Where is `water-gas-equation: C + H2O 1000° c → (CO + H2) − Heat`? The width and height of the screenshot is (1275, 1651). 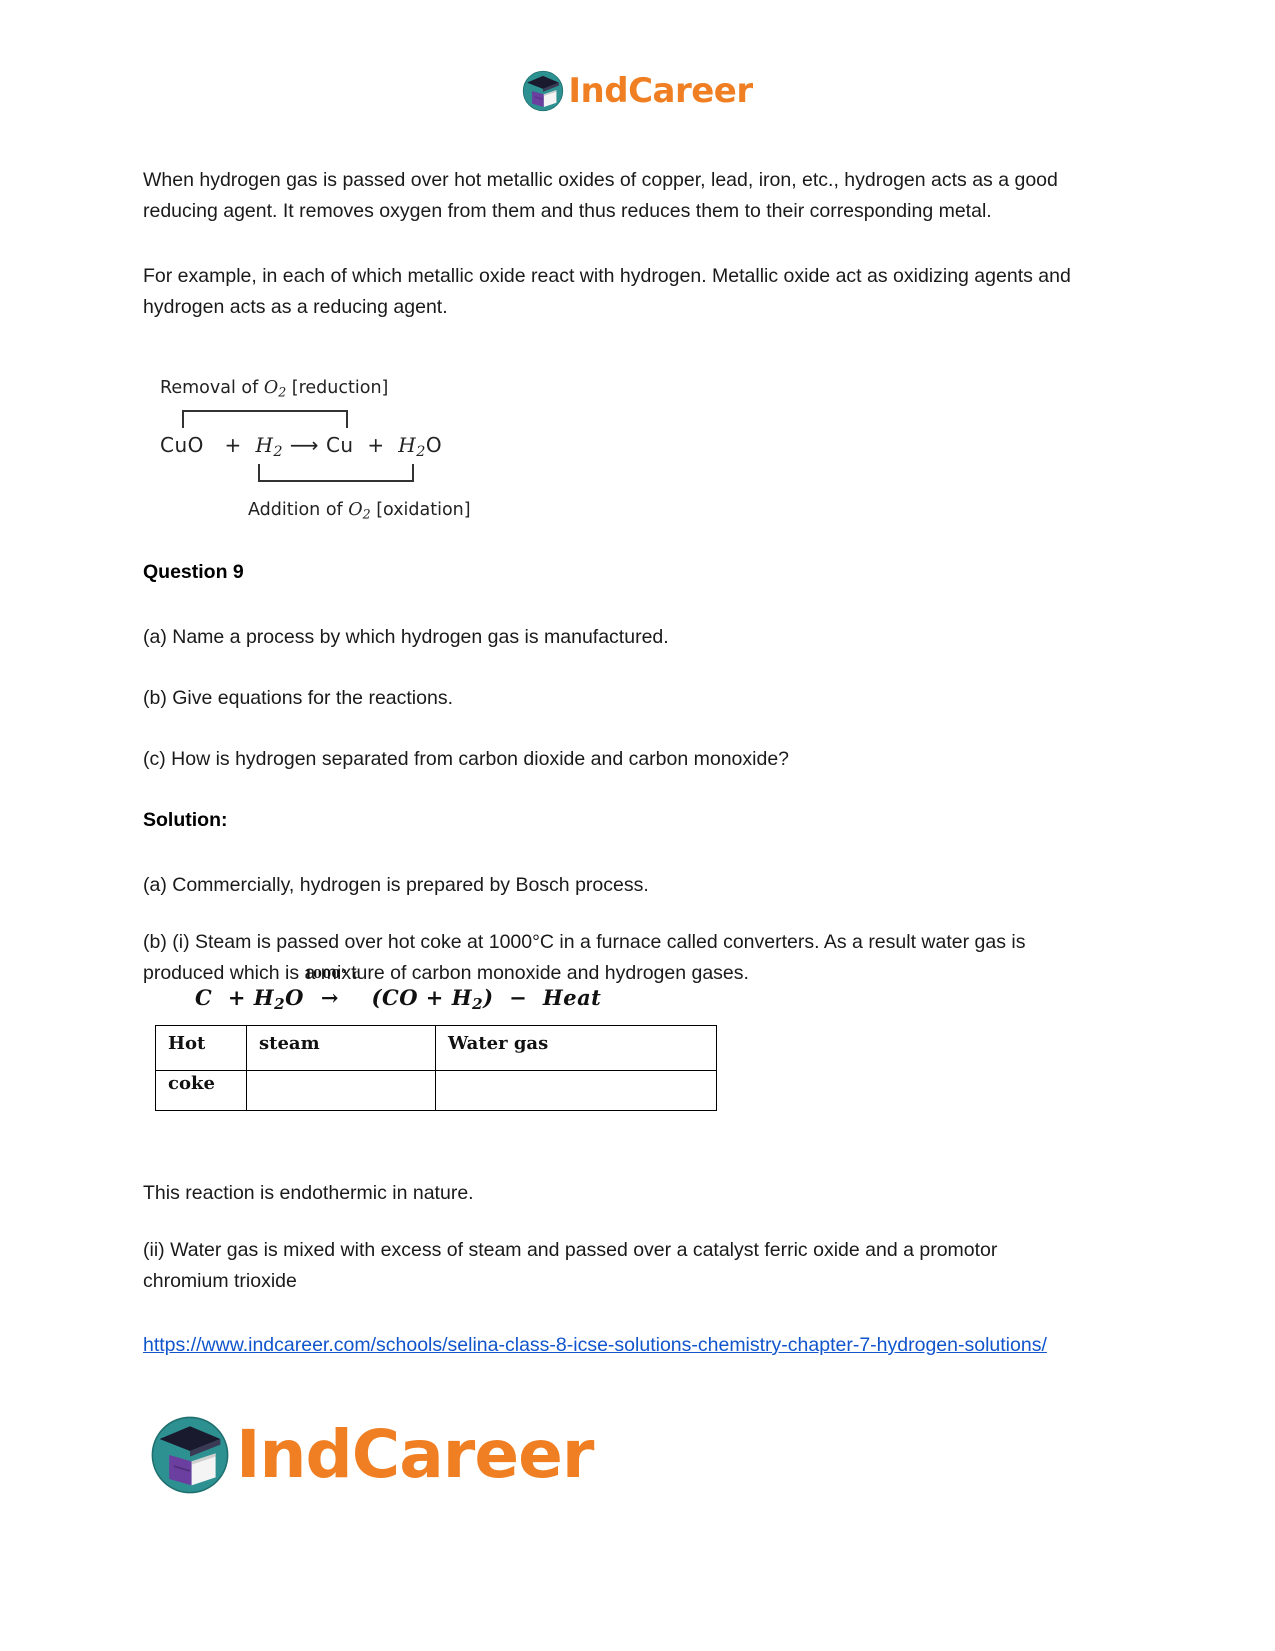 water-gas-equation: C + H2O 1000° c → (CO + H2) − Heat is located at coordinates (398, 990).